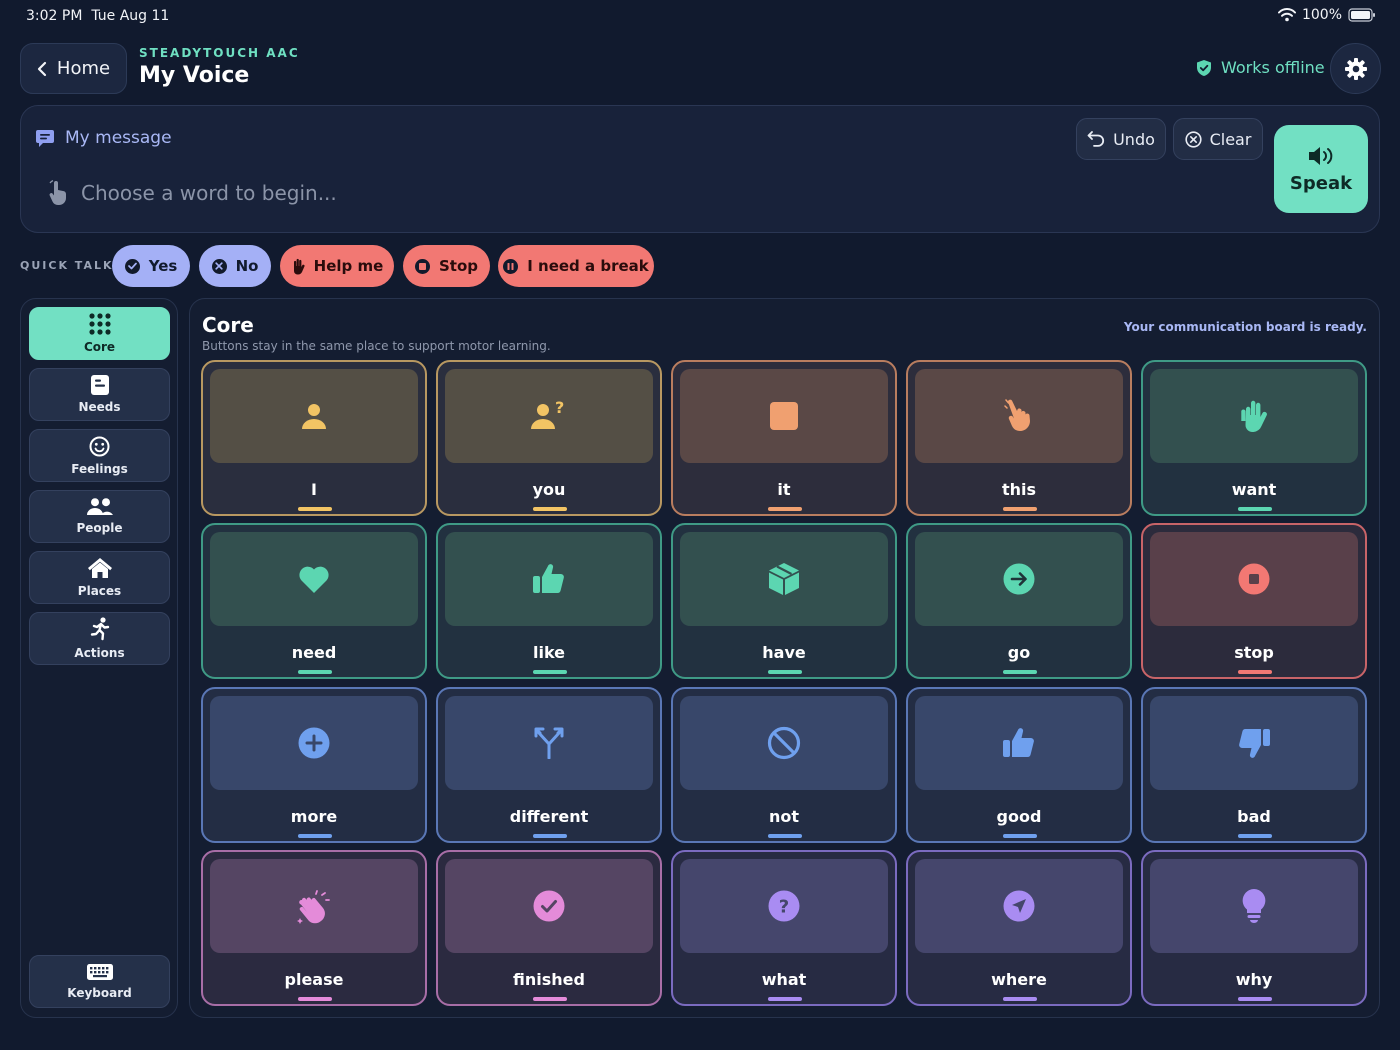  What do you see at coordinates (99, 638) in the screenshot?
I see `sidebar-item-actions: Actions` at bounding box center [99, 638].